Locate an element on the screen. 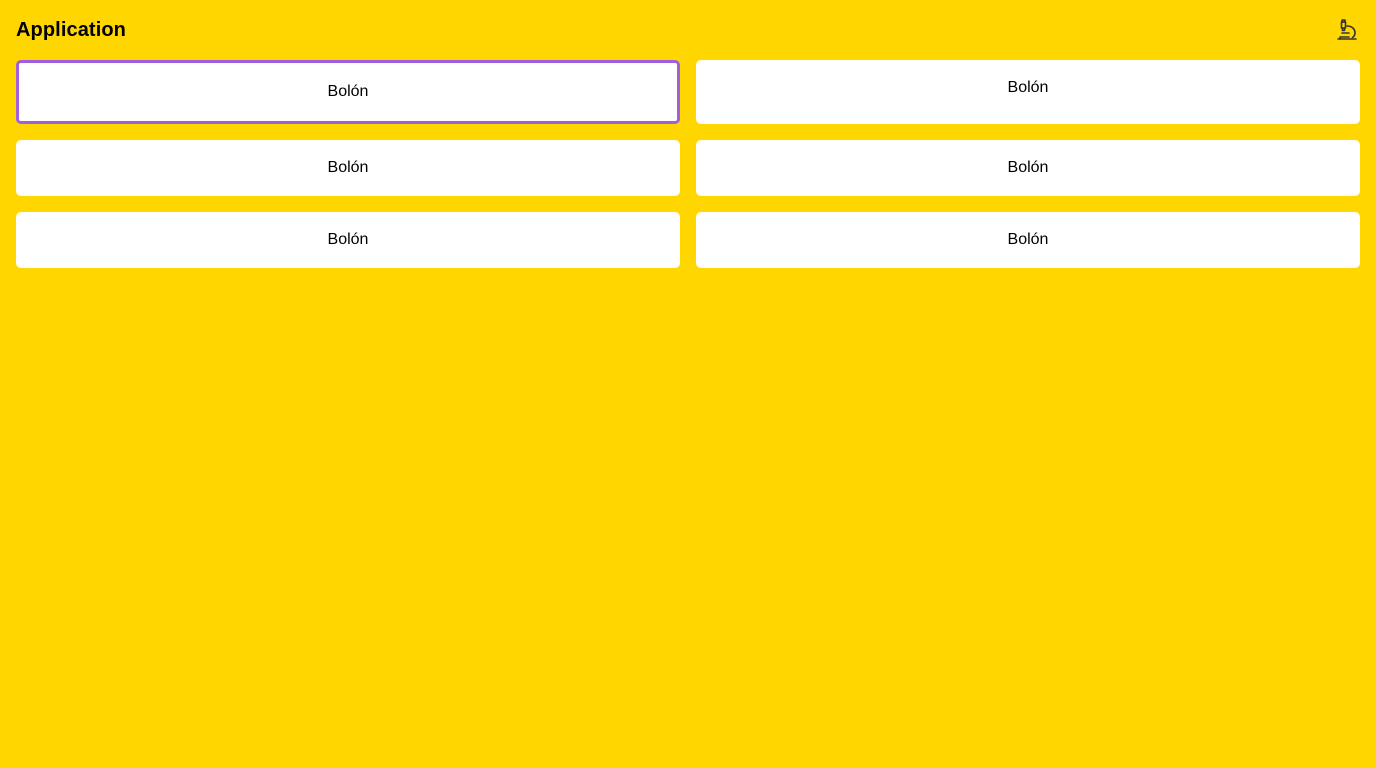  tile-button-1: Bolón is located at coordinates (348, 92).